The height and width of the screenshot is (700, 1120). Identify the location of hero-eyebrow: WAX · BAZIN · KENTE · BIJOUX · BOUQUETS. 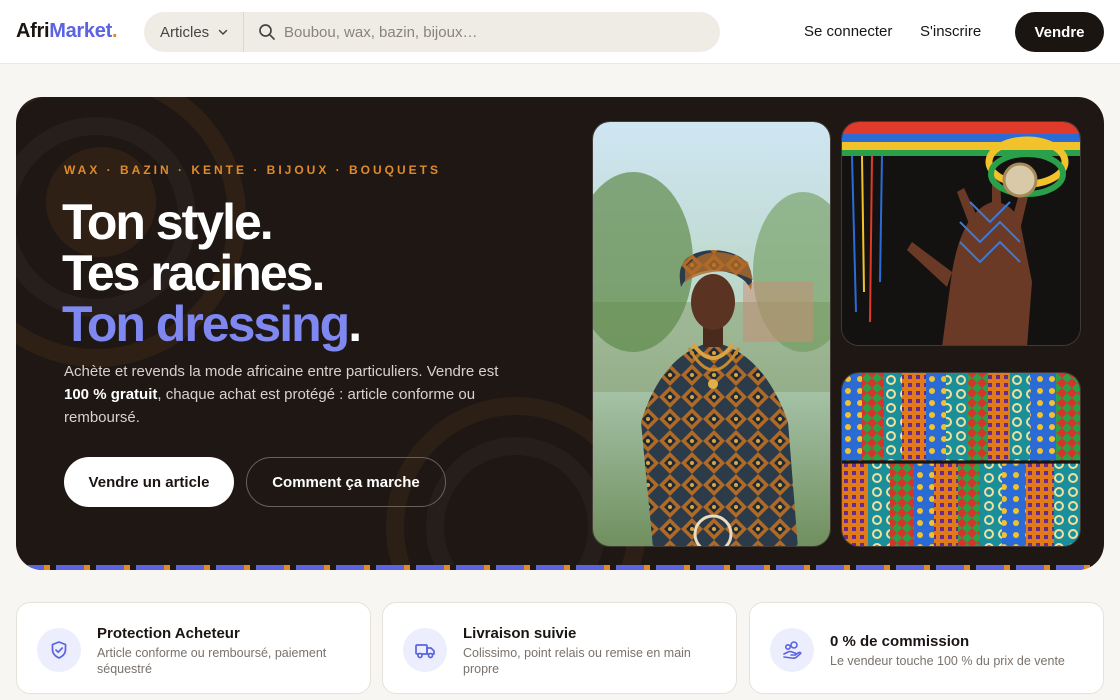
(253, 170).